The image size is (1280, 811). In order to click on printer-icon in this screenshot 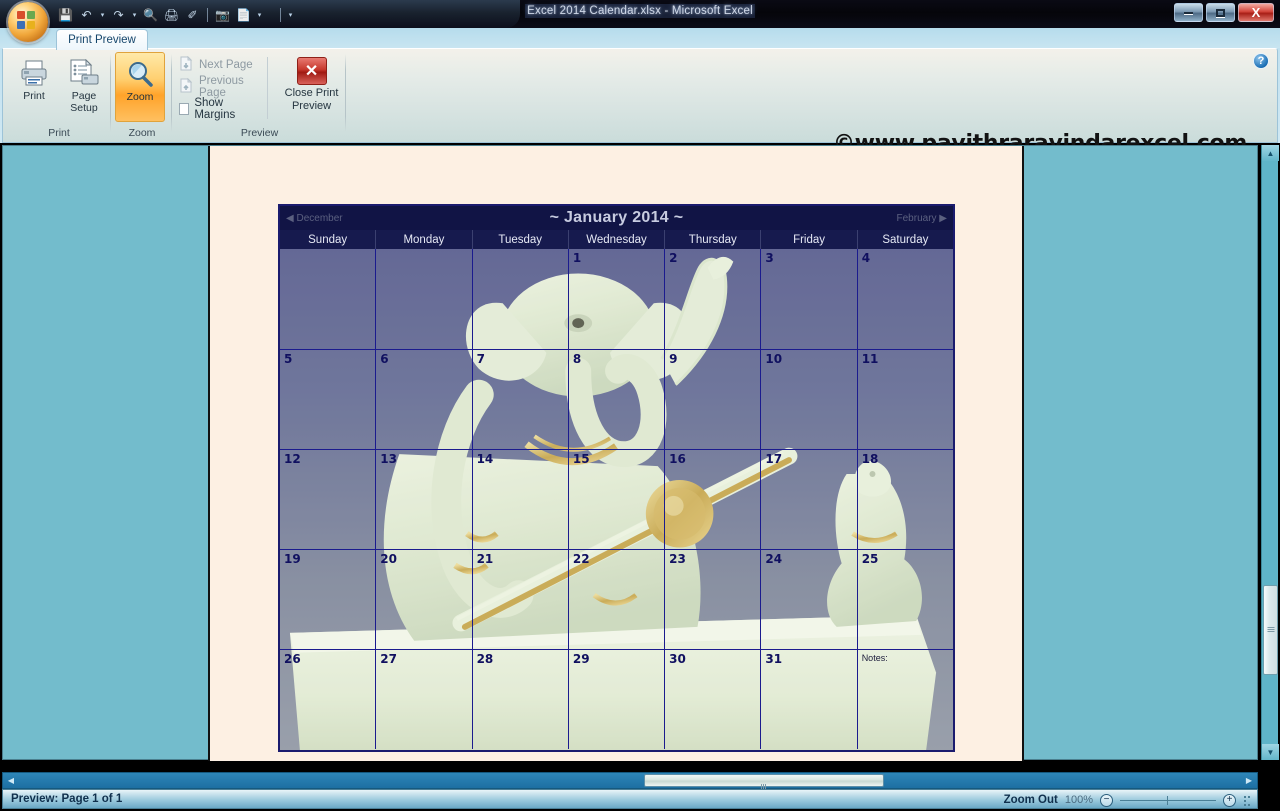, I will do `click(34, 73)`.